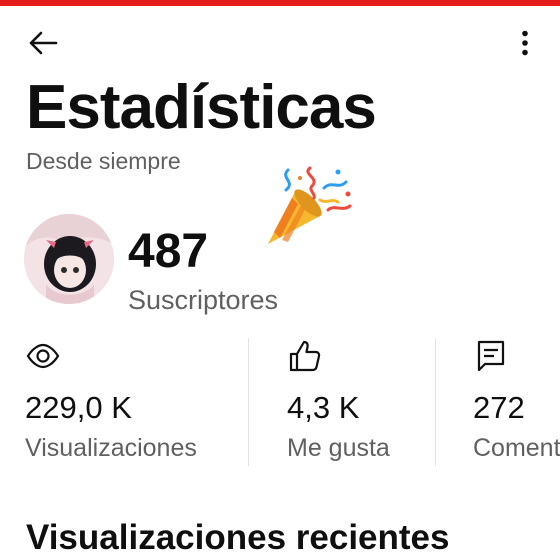 Image resolution: width=560 pixels, height=560 pixels. I want to click on likes-stat: 4,3 K Me gusta, so click(357, 403).